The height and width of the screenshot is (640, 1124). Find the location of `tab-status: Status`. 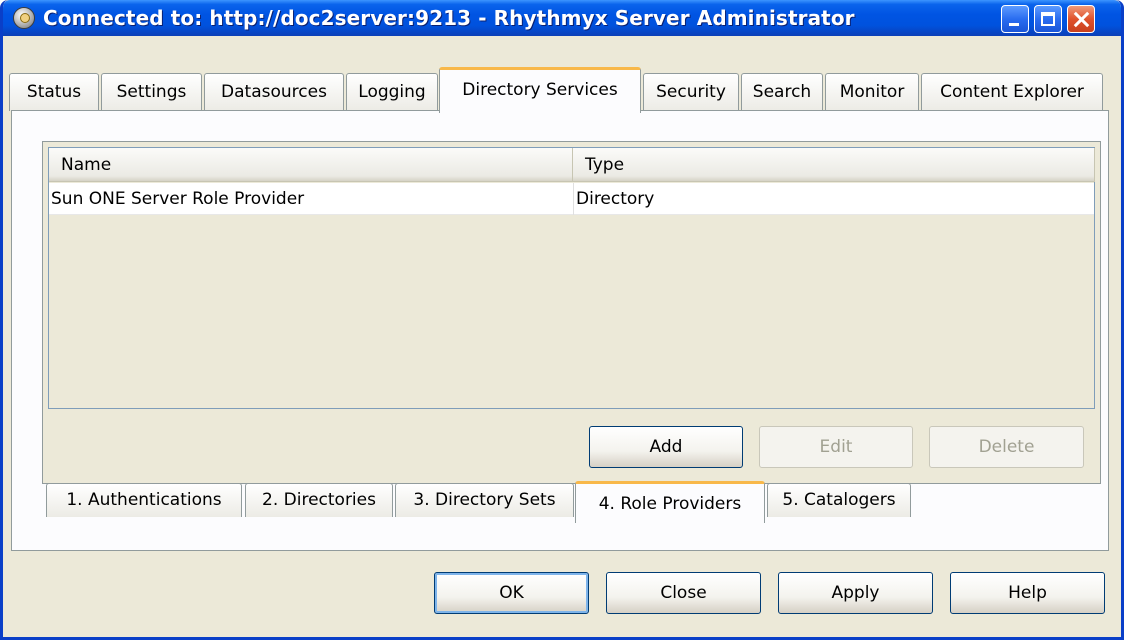

tab-status: Status is located at coordinates (54, 92).